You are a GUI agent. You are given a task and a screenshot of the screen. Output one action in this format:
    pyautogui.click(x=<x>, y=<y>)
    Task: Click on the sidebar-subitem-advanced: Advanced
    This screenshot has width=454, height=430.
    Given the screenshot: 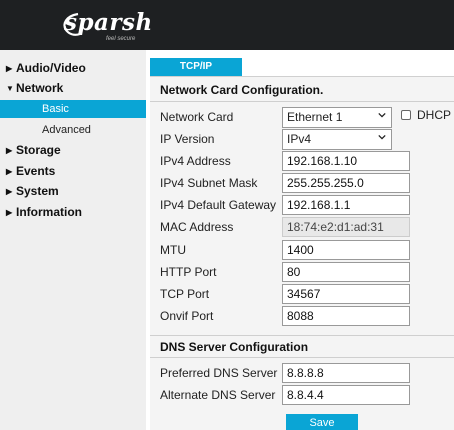 What is the action you would take?
    pyautogui.click(x=73, y=130)
    